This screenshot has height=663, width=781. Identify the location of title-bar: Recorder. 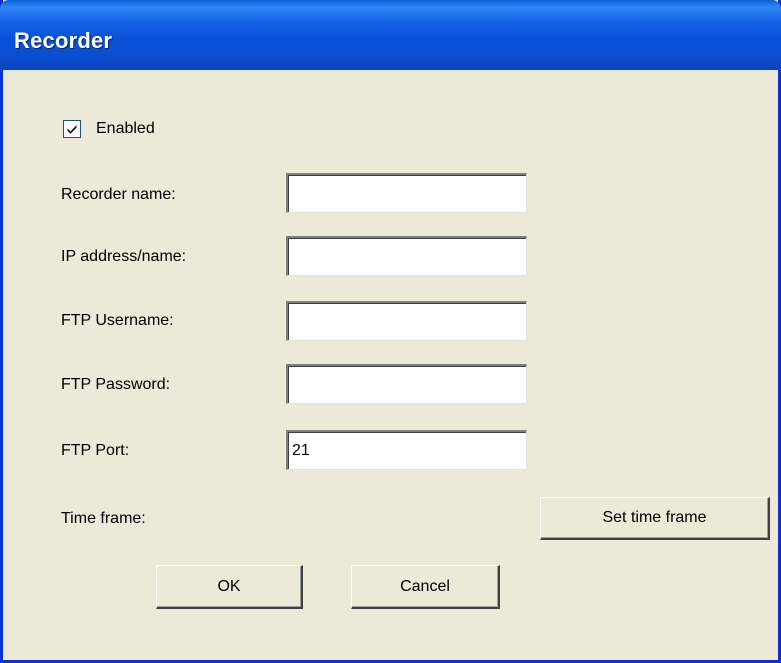
(390, 35).